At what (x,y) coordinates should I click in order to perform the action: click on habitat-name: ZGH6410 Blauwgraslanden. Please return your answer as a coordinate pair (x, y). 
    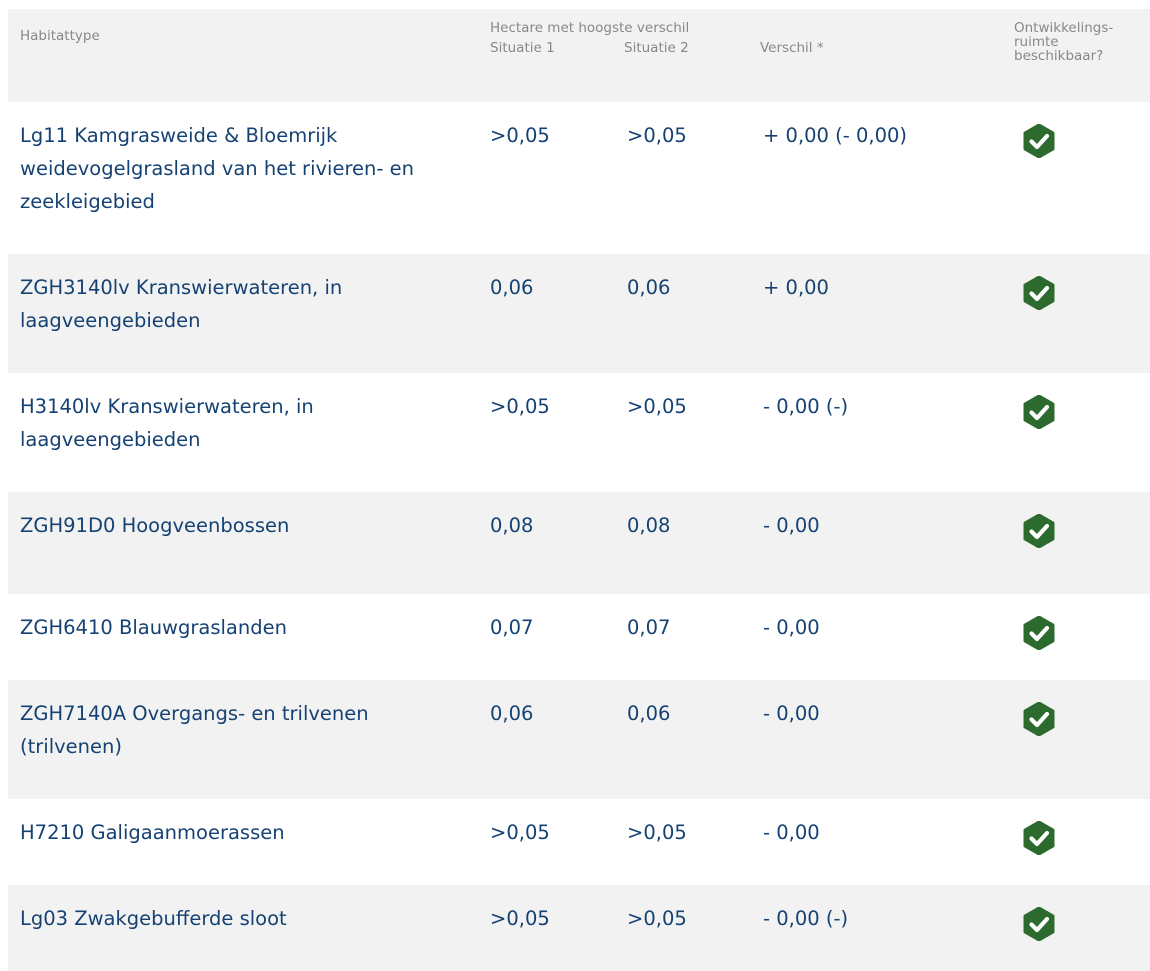
    Looking at the image, I should click on (153, 627).